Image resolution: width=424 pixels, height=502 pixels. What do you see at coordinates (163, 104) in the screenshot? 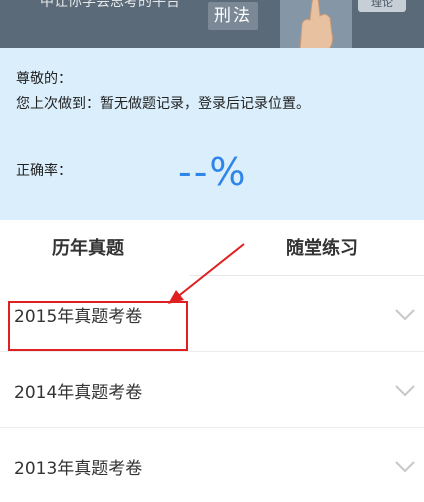
I see `last-record-text: 您上次做到：暂无做题记录，登录后记录位置。` at bounding box center [163, 104].